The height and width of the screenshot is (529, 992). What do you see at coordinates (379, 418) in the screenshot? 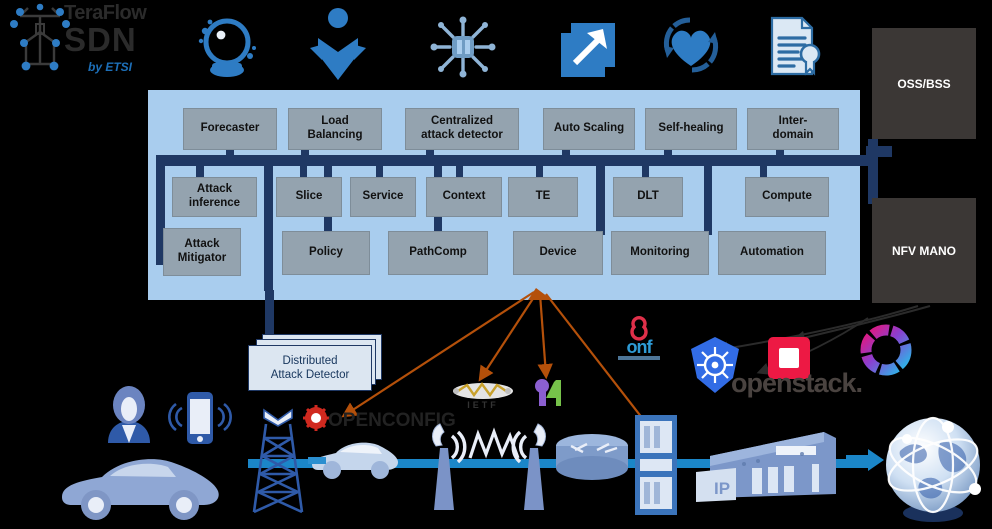
I see `openconfig-logo: OPENCONFIG` at bounding box center [379, 418].